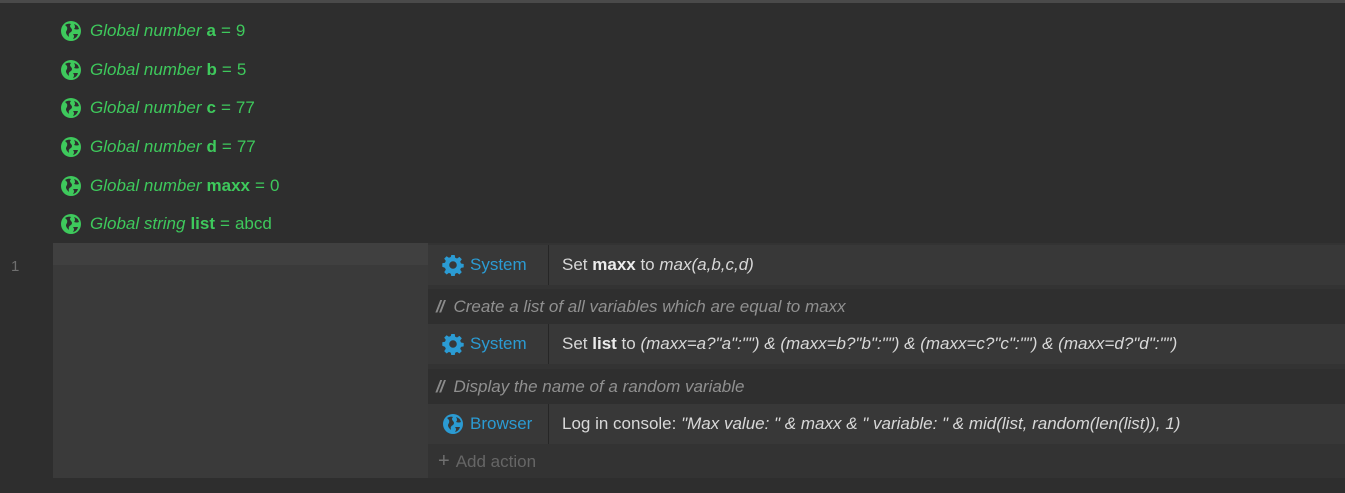  I want to click on global-var-maxx: Global number maxx = 0, so click(169, 185).